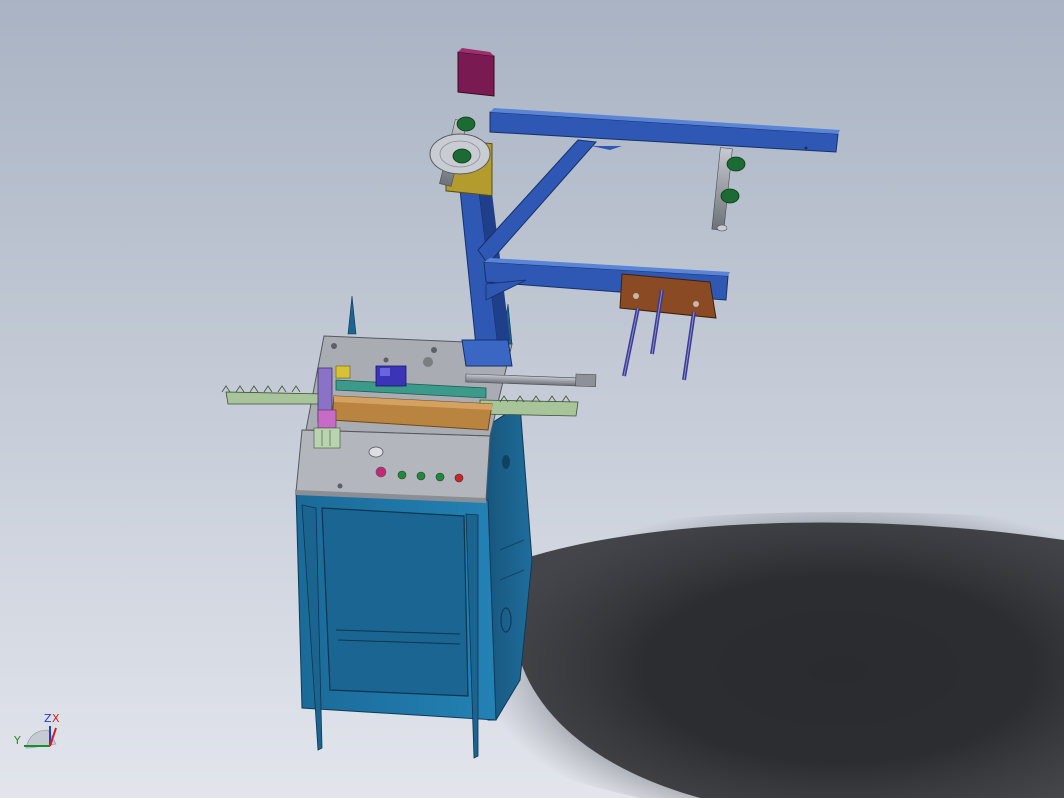 The height and width of the screenshot is (798, 1064). What do you see at coordinates (56, 718) in the screenshot?
I see `x-axis-label: X` at bounding box center [56, 718].